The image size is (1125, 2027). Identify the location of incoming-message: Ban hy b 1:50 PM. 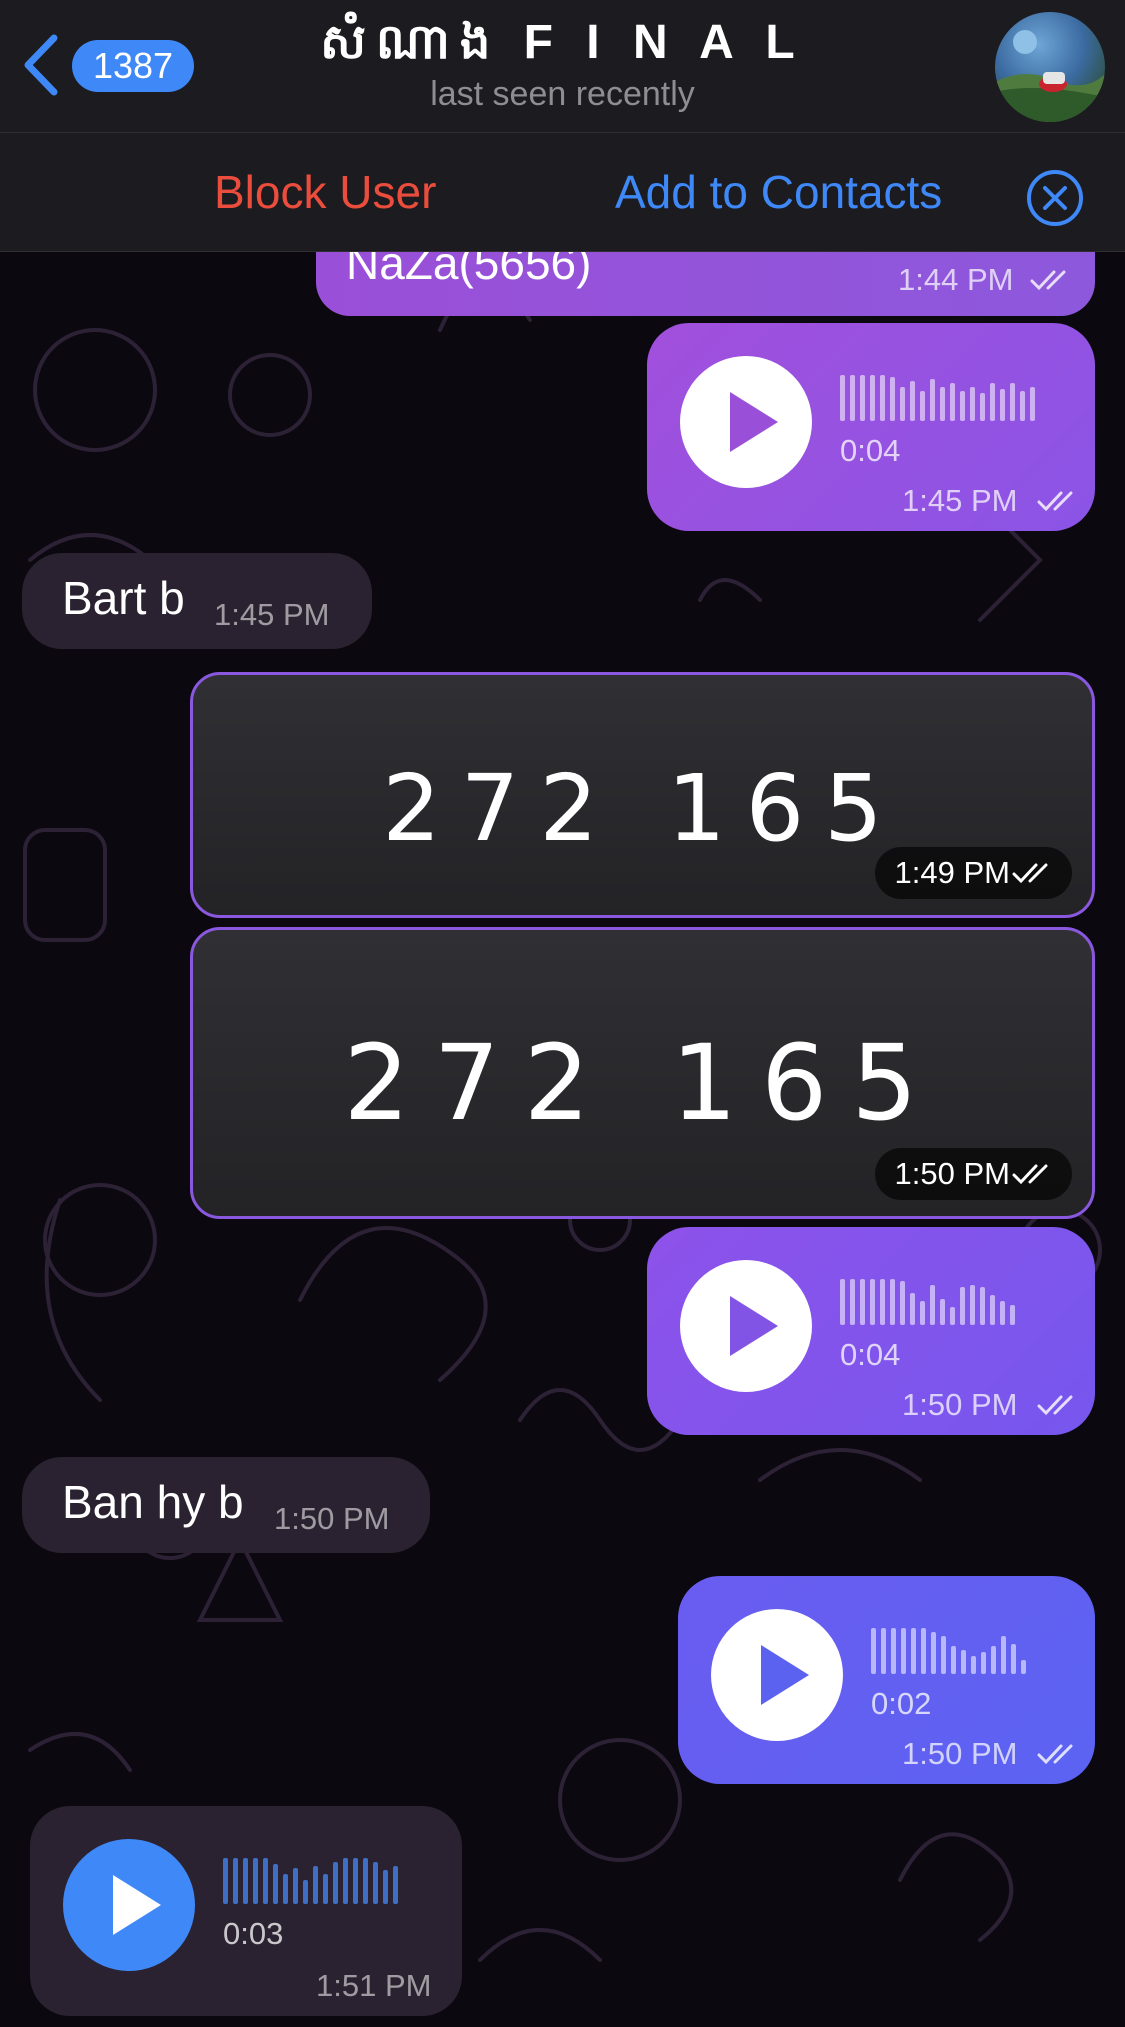
(226, 1505).